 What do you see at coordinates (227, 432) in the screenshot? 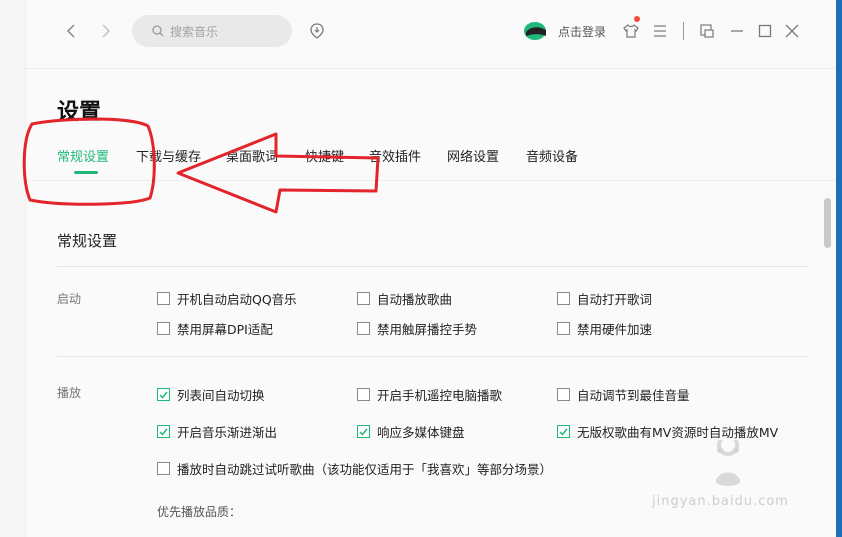
I see `option-label: 开启音乐渐进渐出` at bounding box center [227, 432].